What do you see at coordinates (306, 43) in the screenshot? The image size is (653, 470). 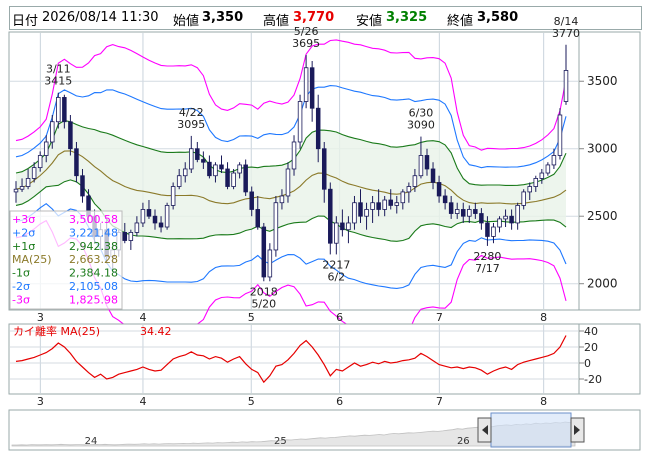 I see `annotation-value: 3695` at bounding box center [306, 43].